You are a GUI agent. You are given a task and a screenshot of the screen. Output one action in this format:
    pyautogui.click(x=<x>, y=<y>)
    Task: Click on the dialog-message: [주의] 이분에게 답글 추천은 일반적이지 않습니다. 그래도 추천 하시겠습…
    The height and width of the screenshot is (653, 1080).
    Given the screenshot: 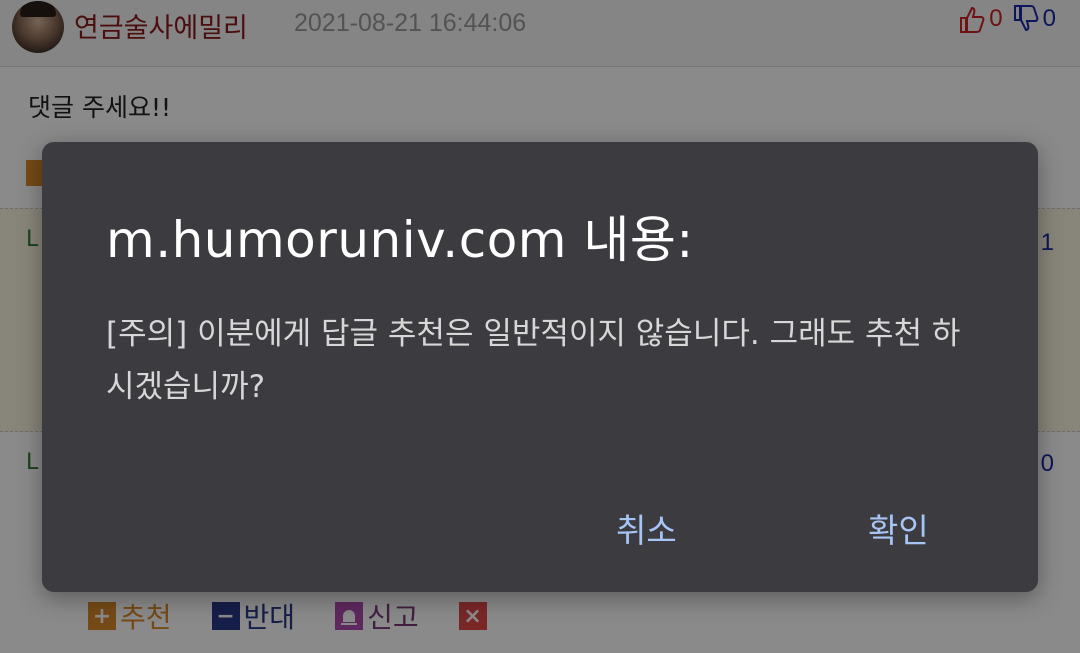 What is the action you would take?
    pyautogui.click(x=533, y=360)
    